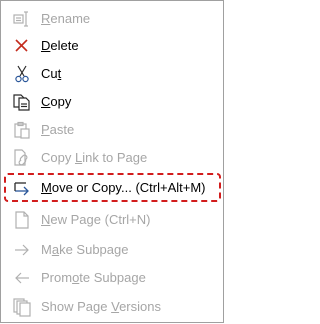 The height and width of the screenshot is (324, 320). What do you see at coordinates (22, 250) in the screenshot?
I see `arrow-right-icon` at bounding box center [22, 250].